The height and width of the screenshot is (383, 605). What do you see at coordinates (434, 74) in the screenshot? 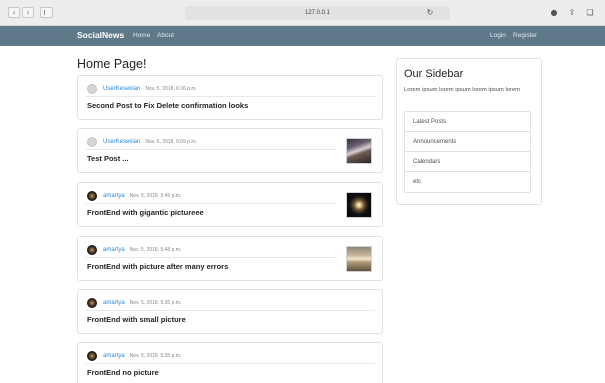
I see `sidebar-title: Our Sidebar` at bounding box center [434, 74].